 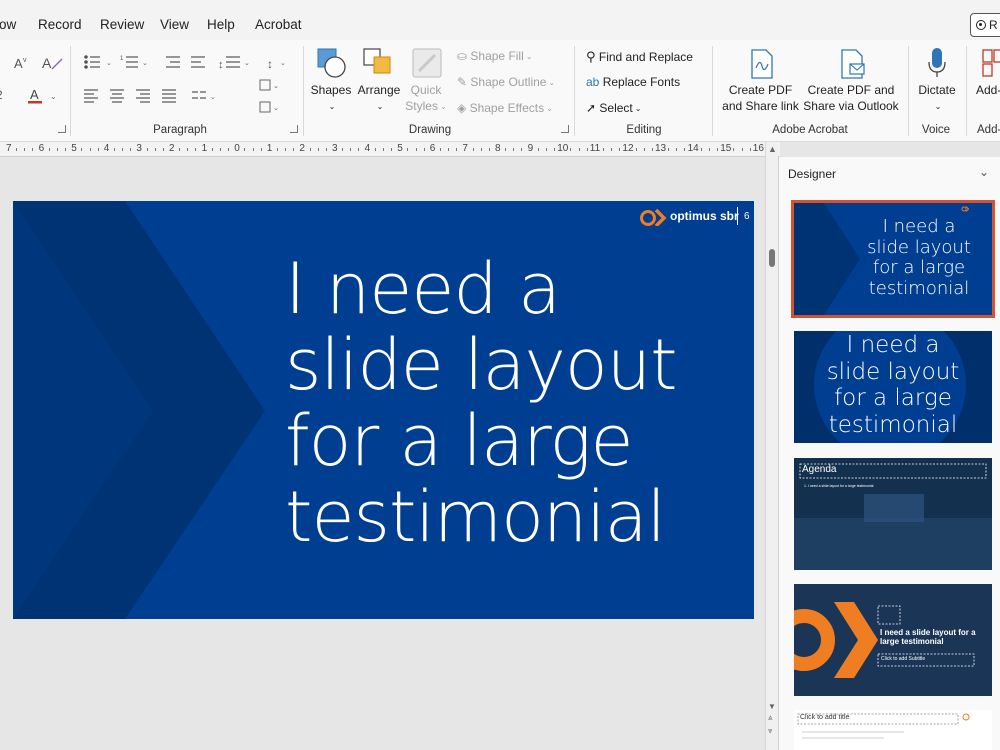 I want to click on shape-outline-button: ✎ Shape Outline ⌄, so click(x=506, y=82).